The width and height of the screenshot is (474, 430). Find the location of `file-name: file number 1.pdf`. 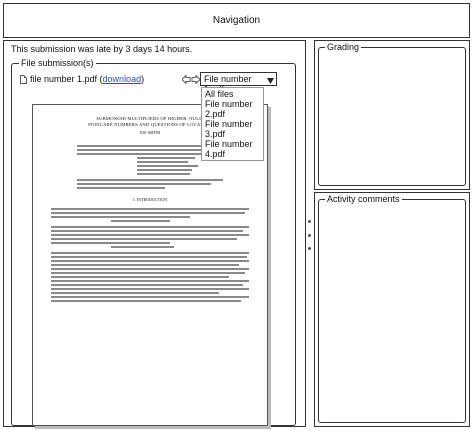

file-name: file number 1.pdf is located at coordinates (64, 79).